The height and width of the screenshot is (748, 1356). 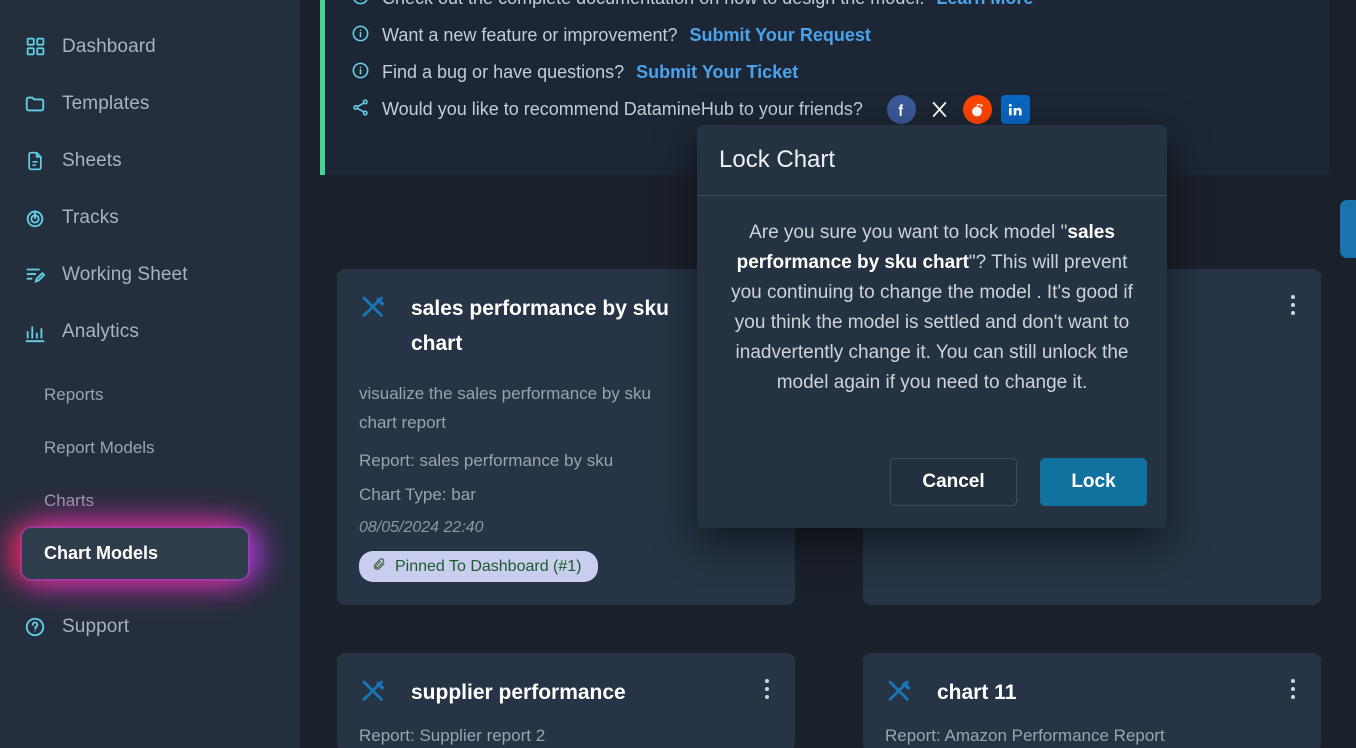 What do you see at coordinates (150, 217) in the screenshot?
I see `sidebar-item-tracks: Tracks` at bounding box center [150, 217].